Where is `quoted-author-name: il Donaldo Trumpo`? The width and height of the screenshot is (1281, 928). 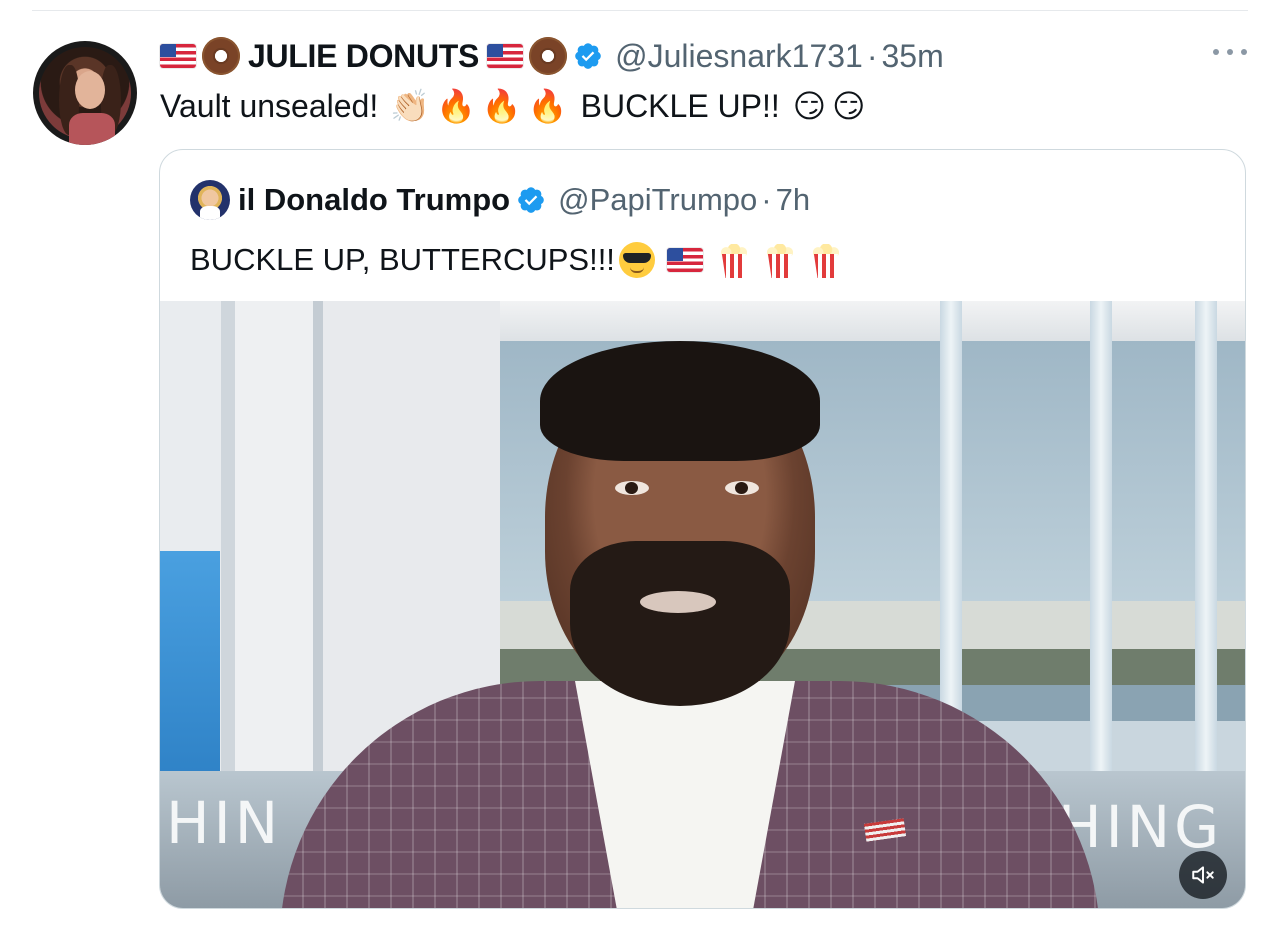 quoted-author-name: il Donaldo Trumpo is located at coordinates (374, 199).